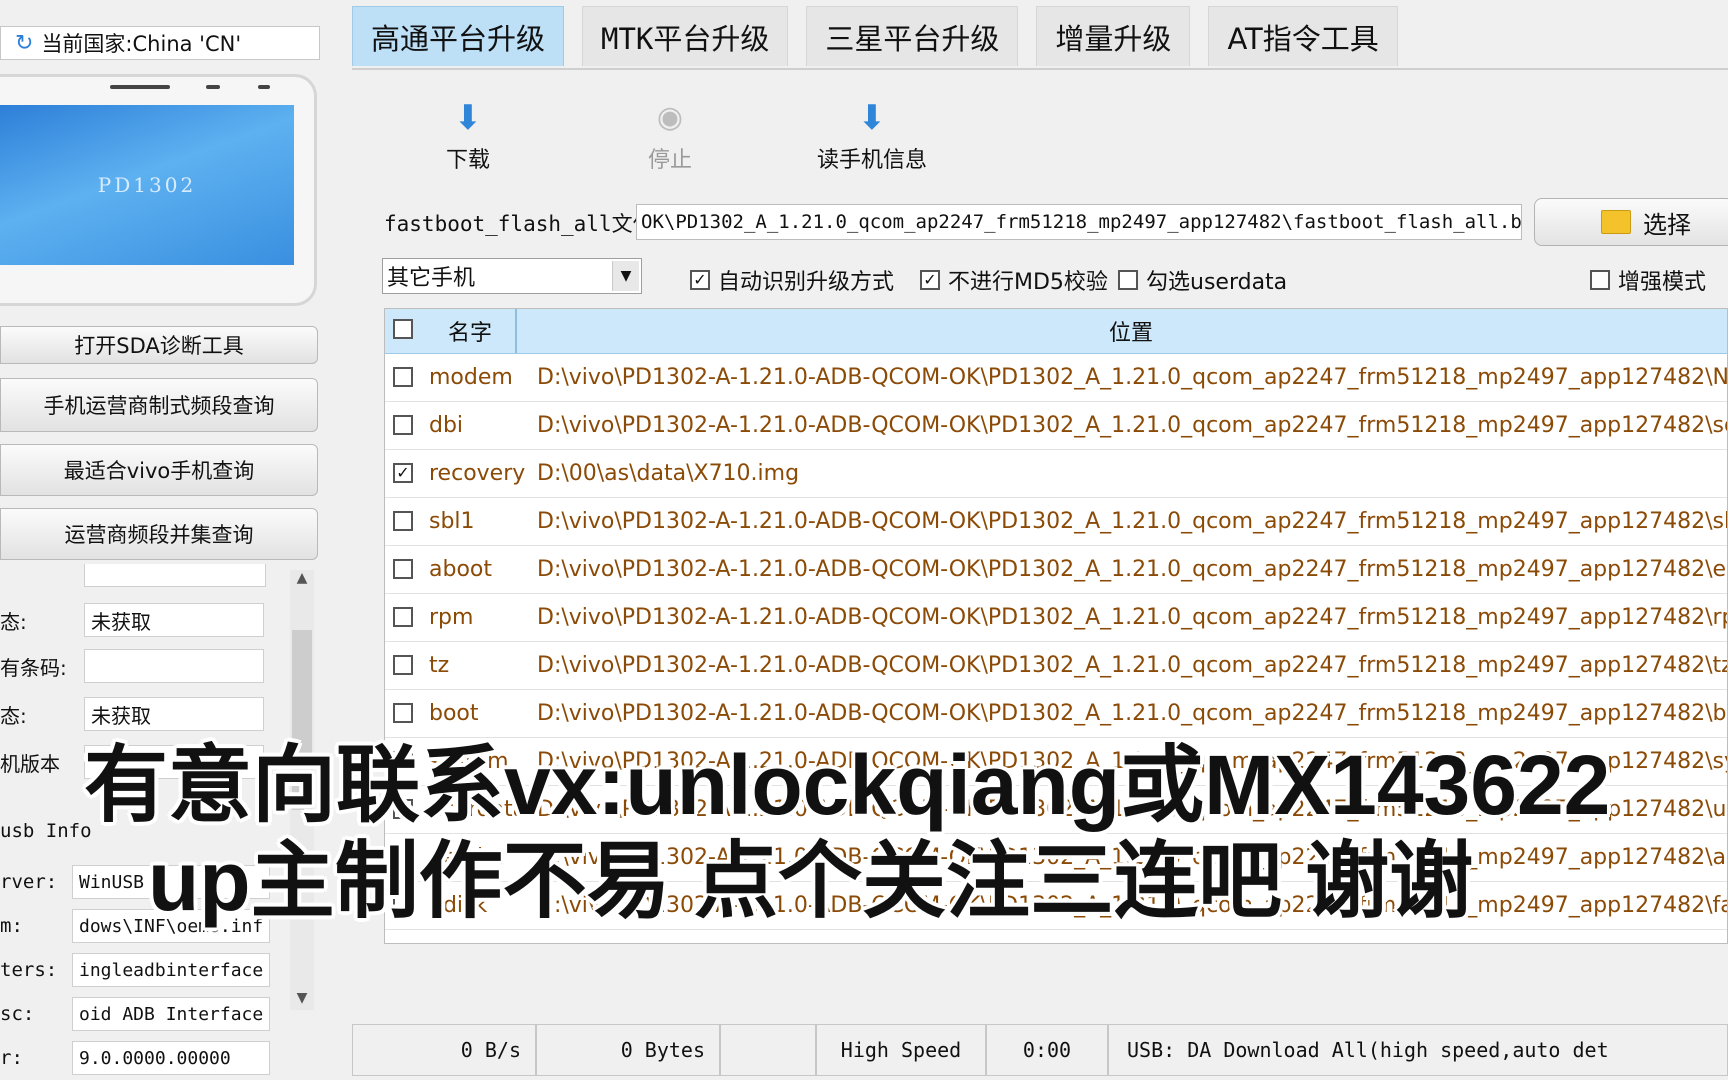 This screenshot has height=1080, width=1728. Describe the element at coordinates (1667, 224) in the screenshot. I see `select-label: 选择` at that location.